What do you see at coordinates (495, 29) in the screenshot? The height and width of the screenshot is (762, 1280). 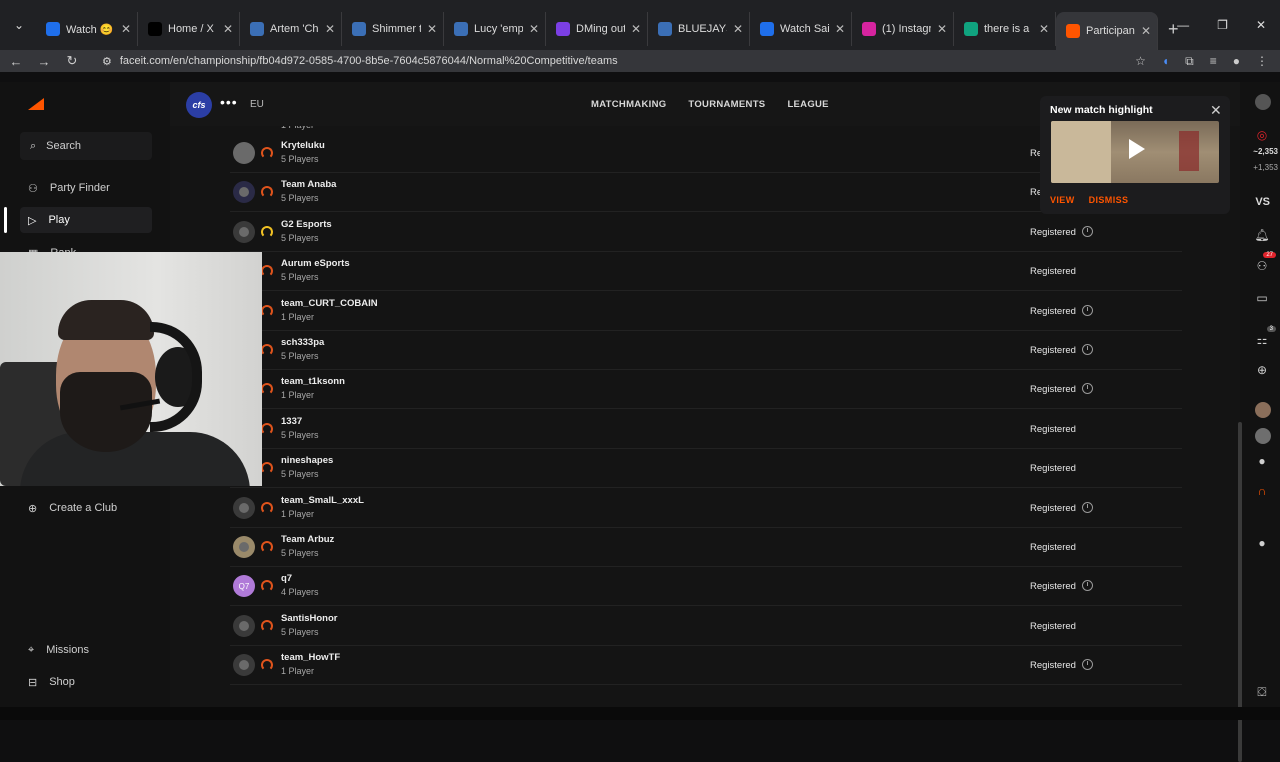 I see `browser-tab: Lucy 'empathy ✕` at bounding box center [495, 29].